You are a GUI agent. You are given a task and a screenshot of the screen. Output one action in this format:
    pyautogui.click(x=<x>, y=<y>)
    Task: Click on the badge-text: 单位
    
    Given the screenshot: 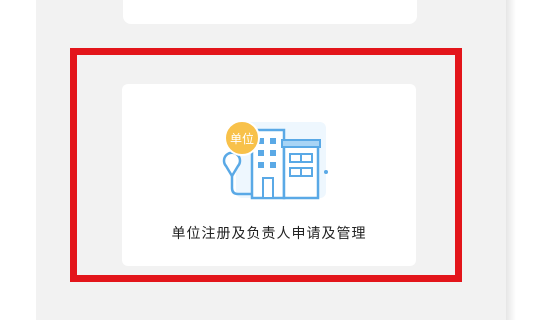 What is the action you would take?
    pyautogui.click(x=242, y=138)
    